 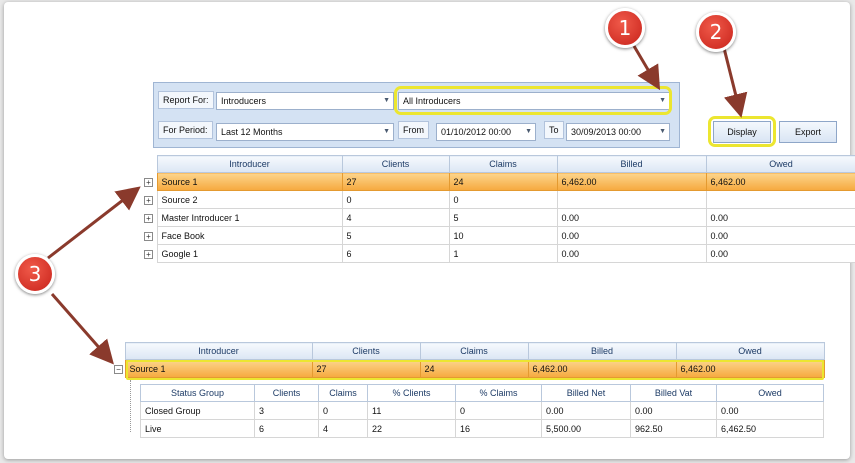 I want to click on arrow-to-introducer-dropdown, so click(x=646, y=68).